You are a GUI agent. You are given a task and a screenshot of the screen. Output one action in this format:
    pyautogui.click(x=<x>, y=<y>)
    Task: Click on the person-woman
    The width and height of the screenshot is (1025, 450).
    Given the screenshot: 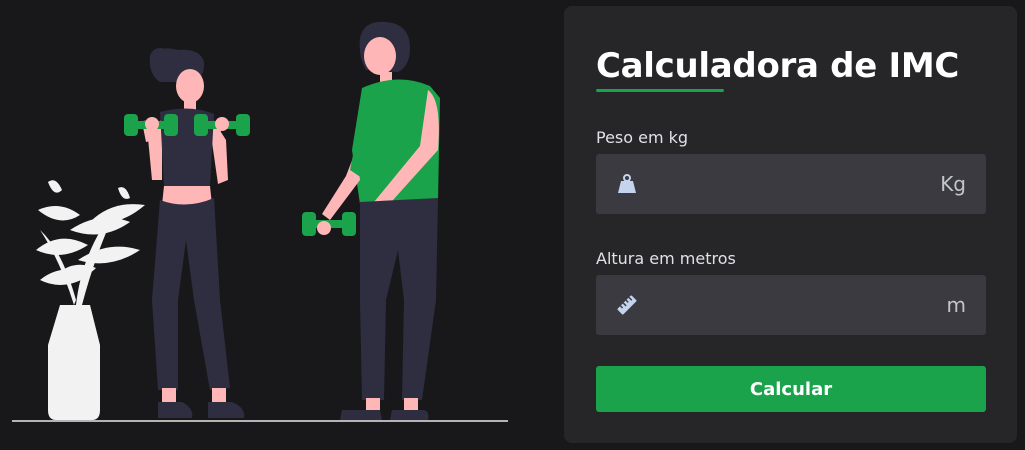 What is the action you would take?
    pyautogui.click(x=187, y=233)
    